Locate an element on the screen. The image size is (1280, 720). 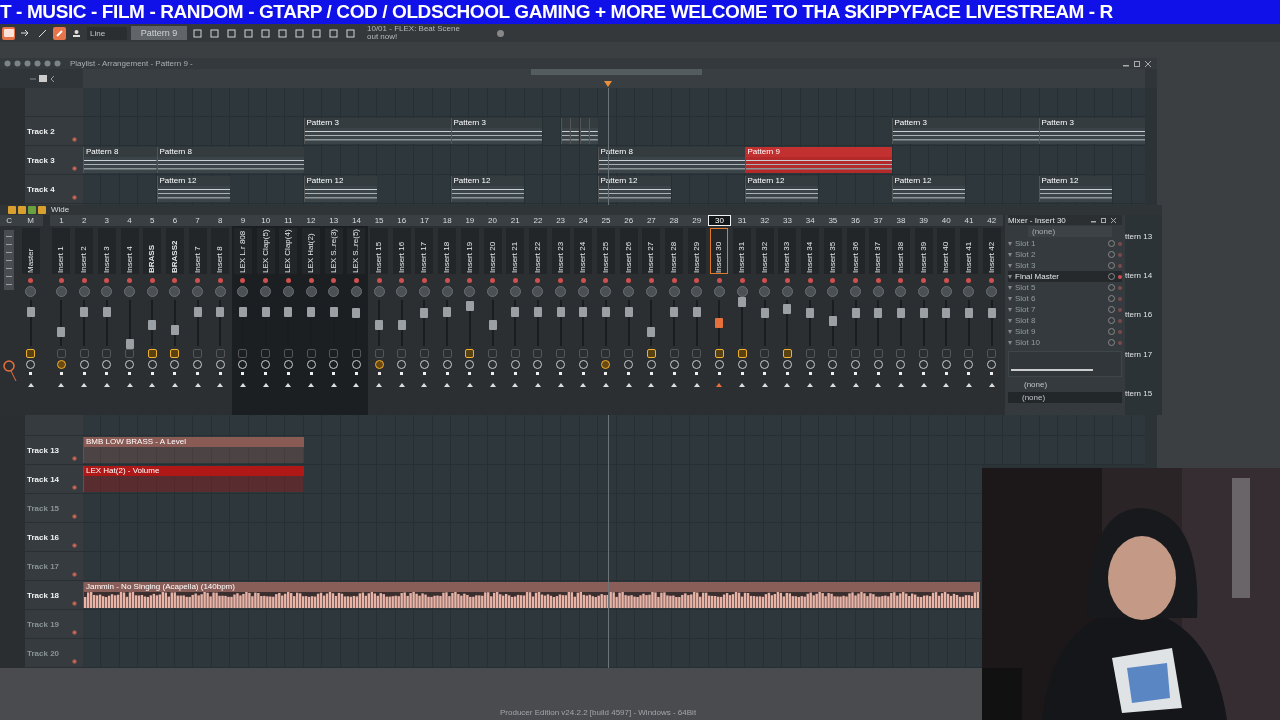
strip-name-box: Insert 26 is located at coordinates (628, 251).